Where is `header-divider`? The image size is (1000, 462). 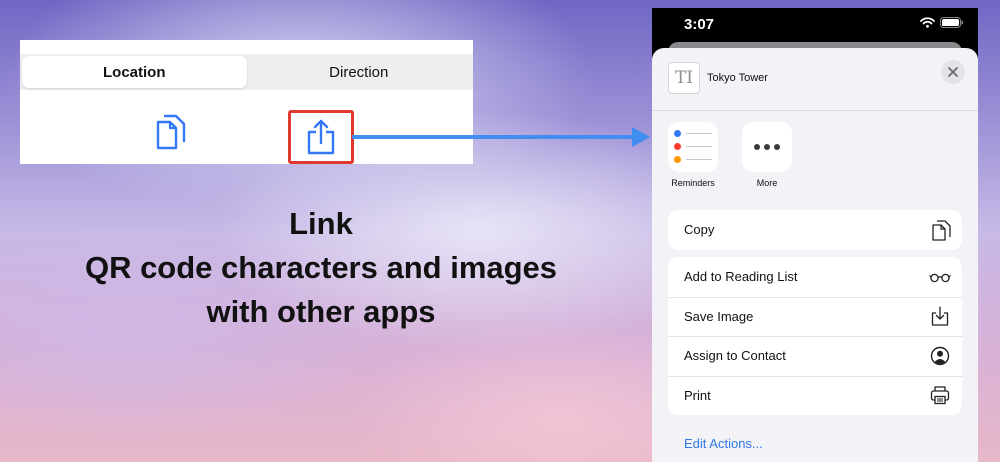
header-divider is located at coordinates (815, 110).